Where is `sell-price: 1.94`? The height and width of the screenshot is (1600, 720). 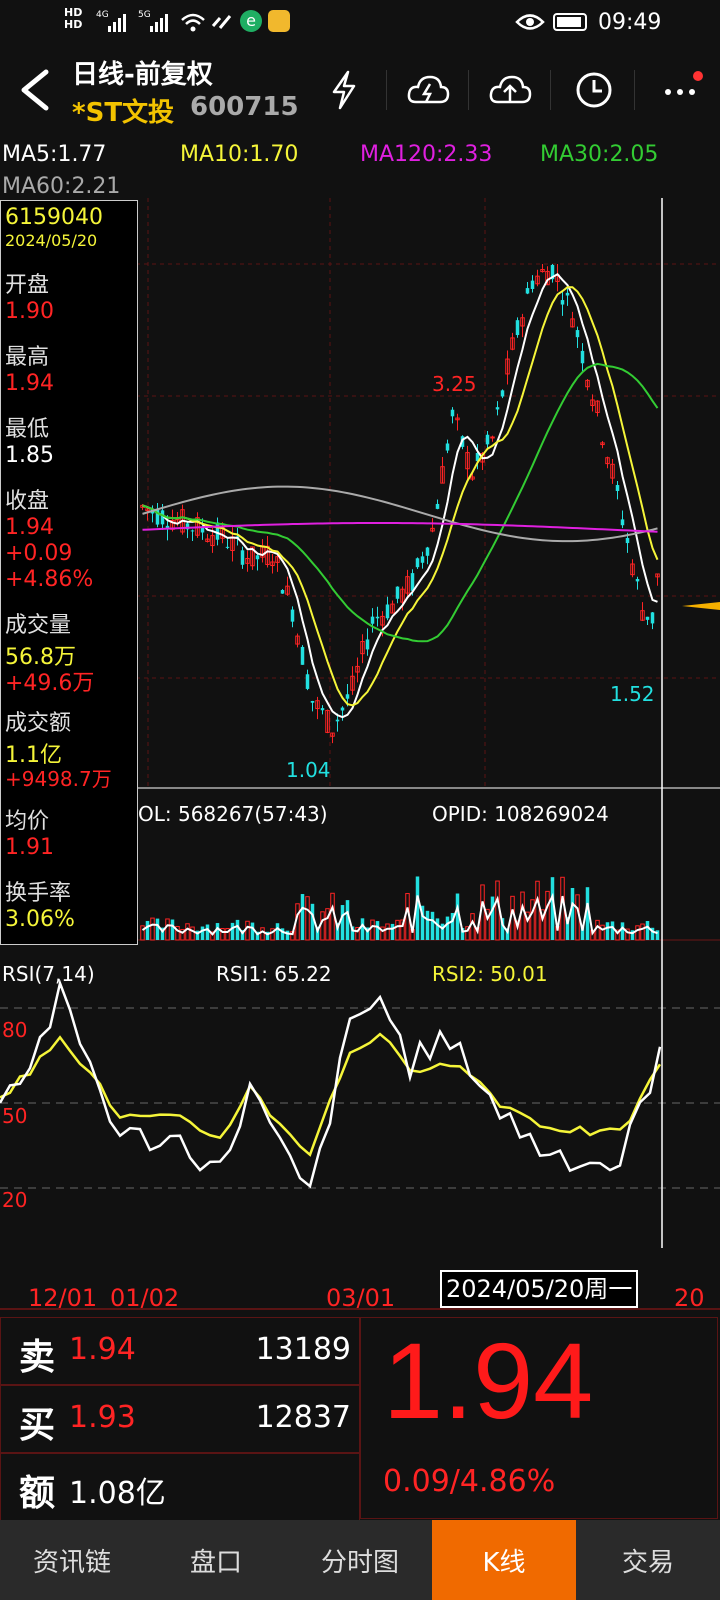
sell-price: 1.94 is located at coordinates (102, 1349).